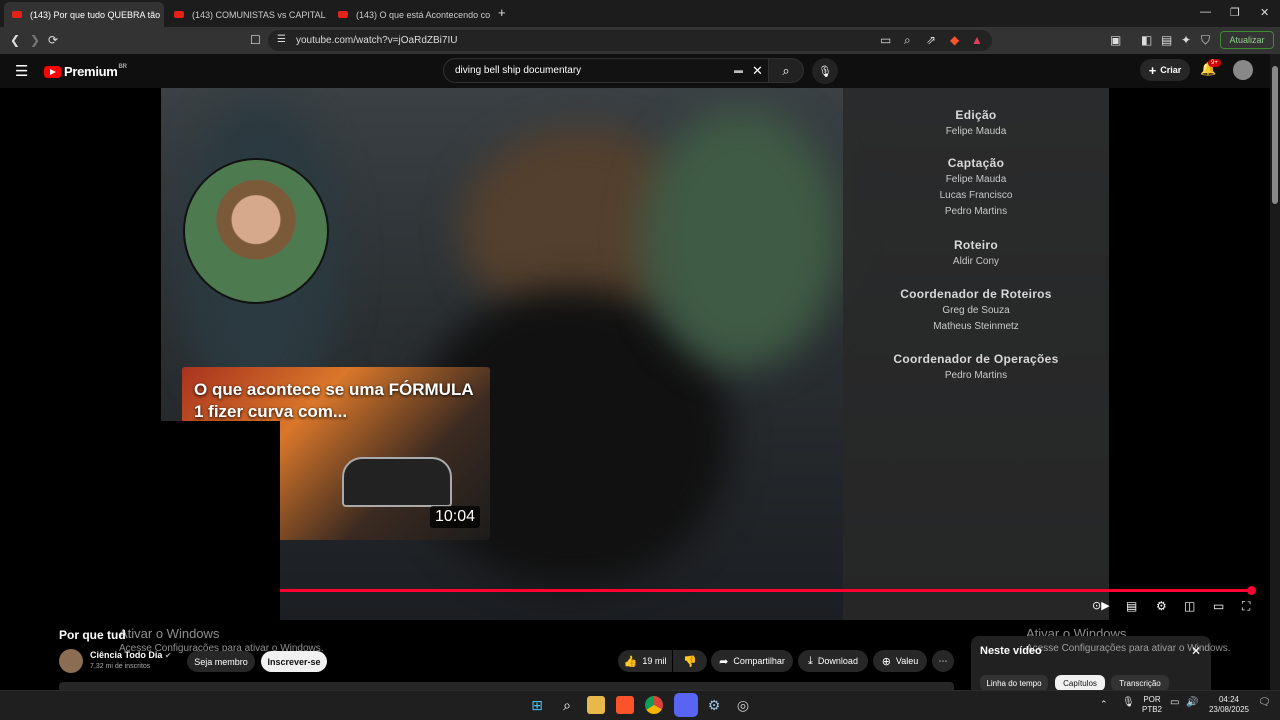  I want to click on subscribe-button: Inscrever-se, so click(294, 661).